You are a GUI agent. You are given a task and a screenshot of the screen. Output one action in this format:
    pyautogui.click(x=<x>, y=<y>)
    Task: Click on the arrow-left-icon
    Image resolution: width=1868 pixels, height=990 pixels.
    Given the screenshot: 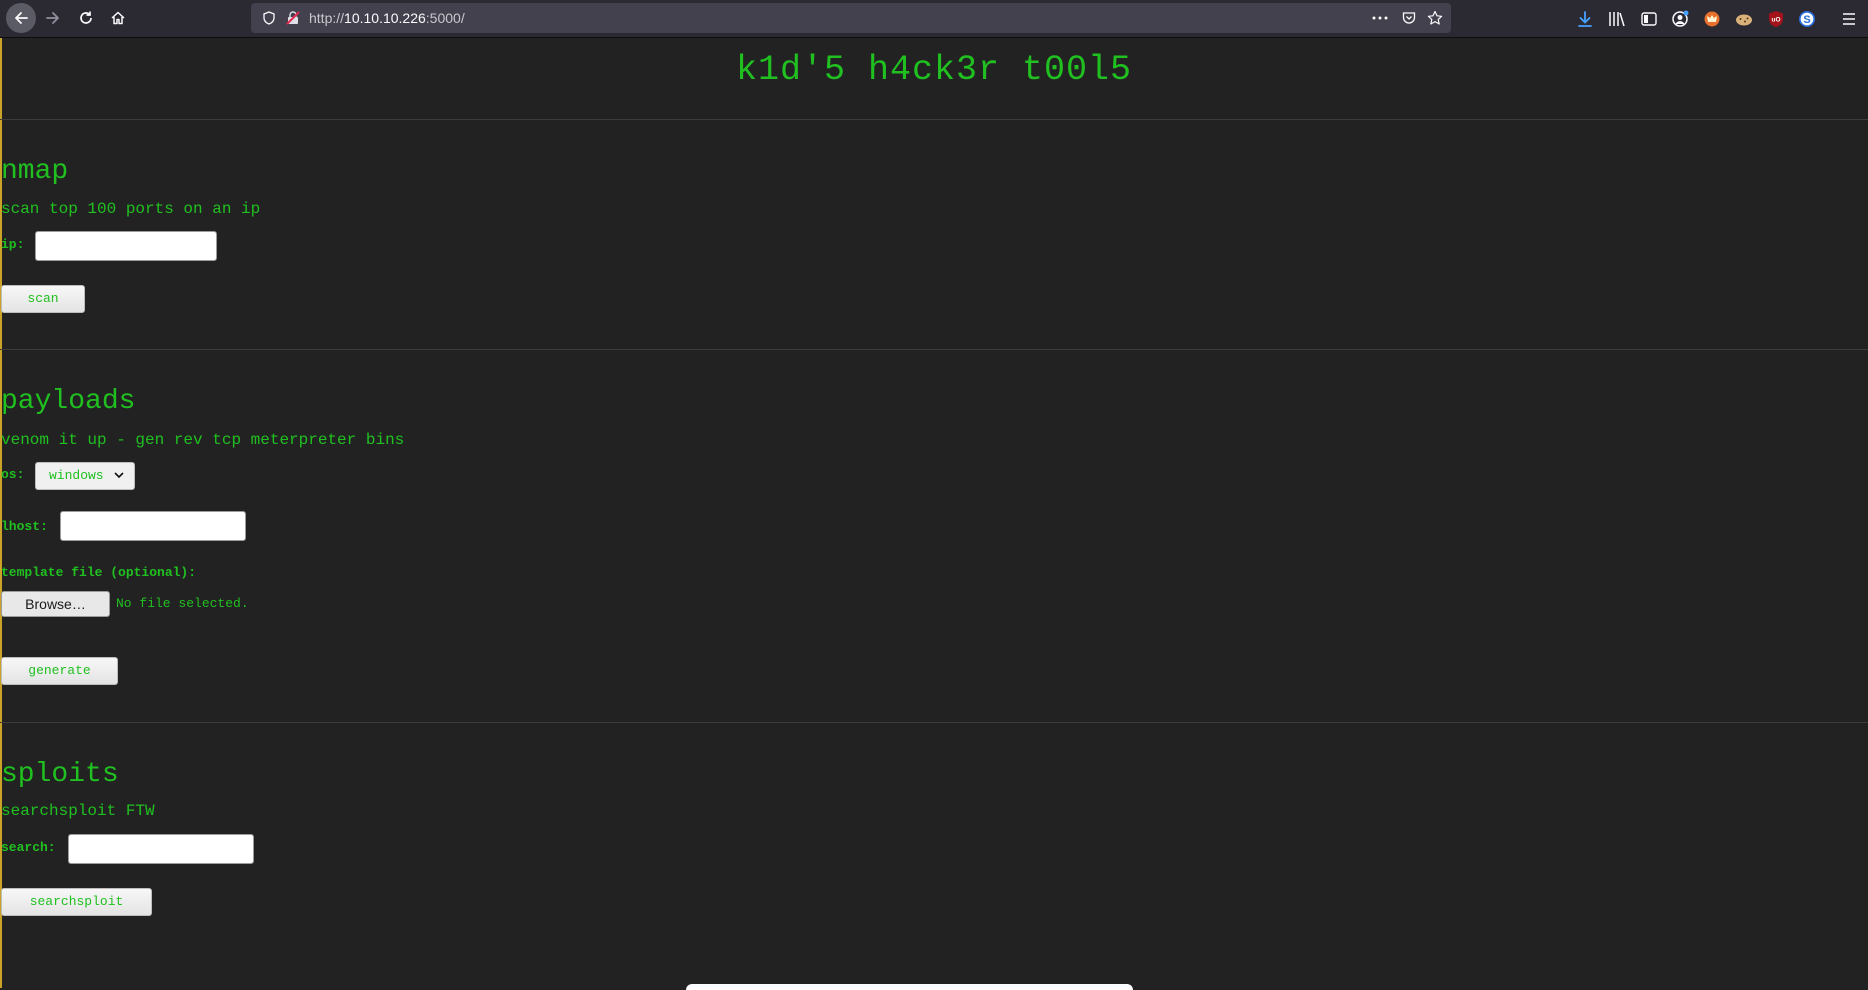 What is the action you would take?
    pyautogui.click(x=21, y=18)
    